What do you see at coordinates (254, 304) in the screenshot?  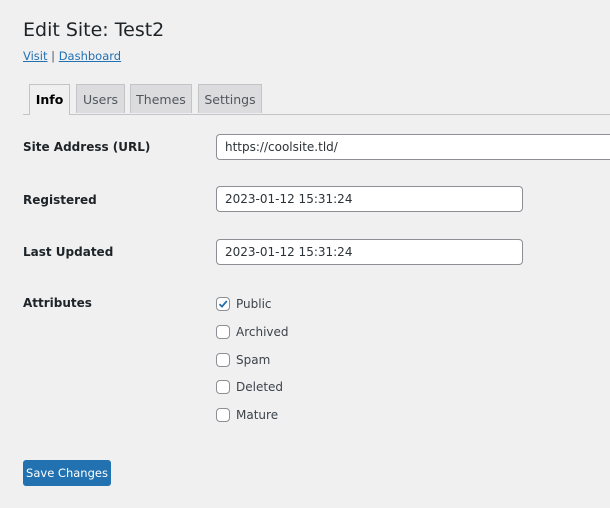 I see `public-label: Public` at bounding box center [254, 304].